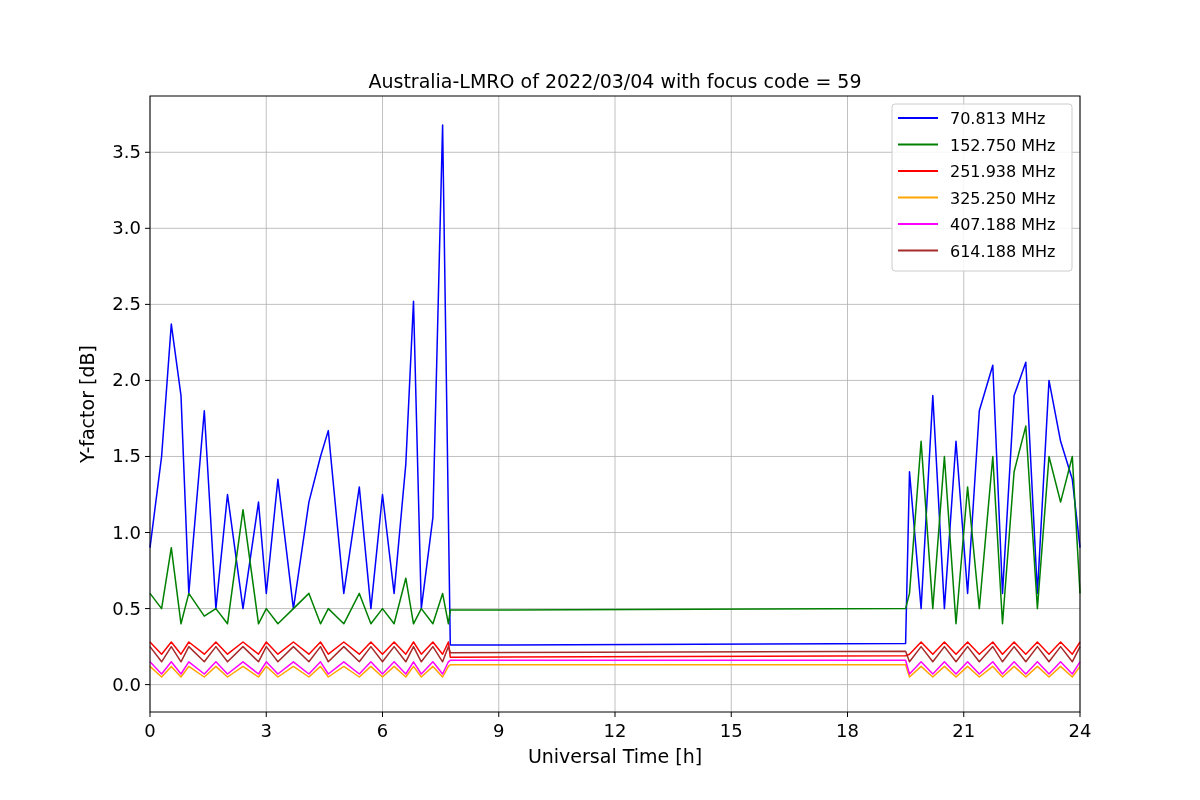 This screenshot has width=1200, height=800. What do you see at coordinates (382, 730) in the screenshot?
I see `x-tick-label: 6` at bounding box center [382, 730].